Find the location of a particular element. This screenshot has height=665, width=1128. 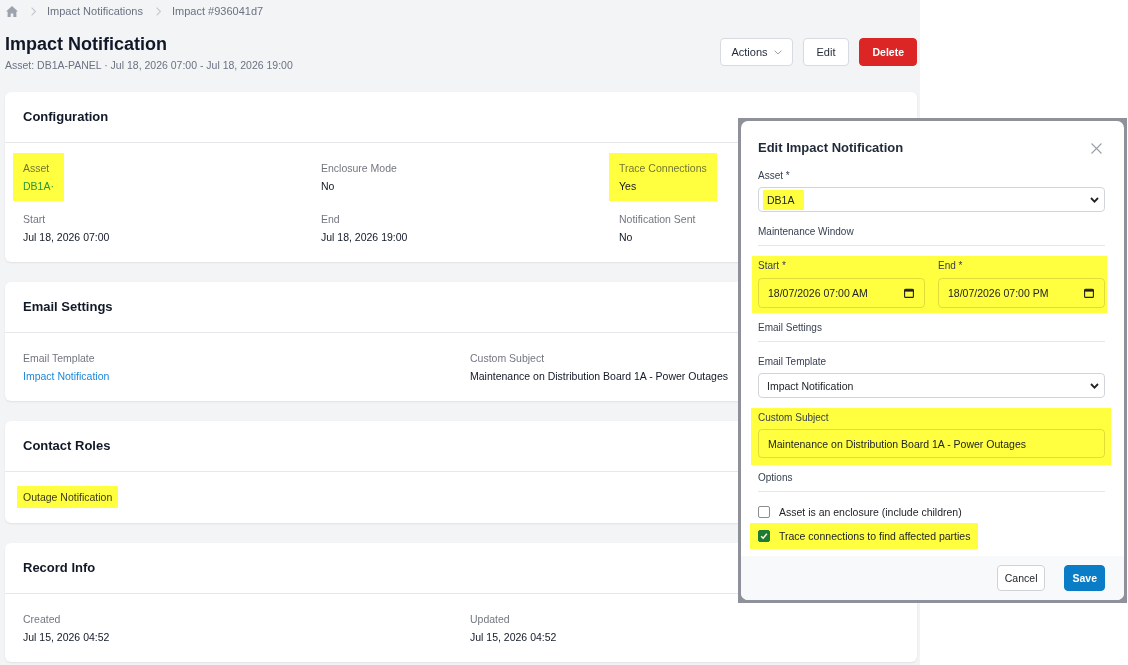

field-label: End is located at coordinates (331, 219).